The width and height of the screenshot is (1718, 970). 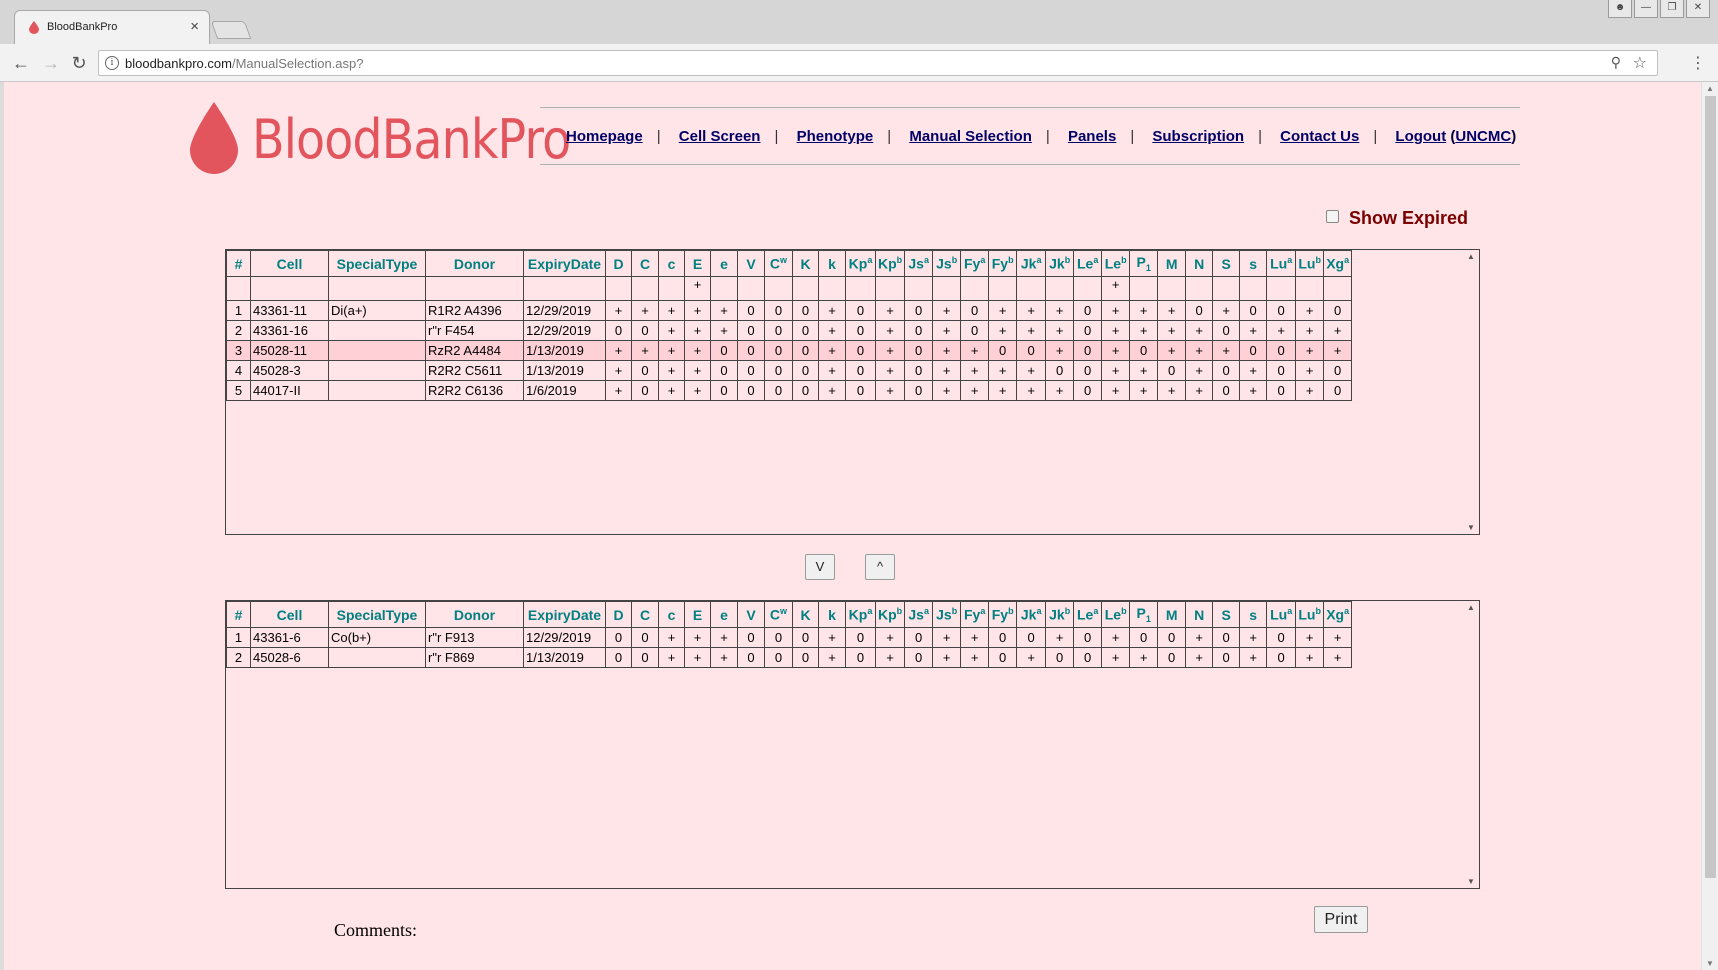 What do you see at coordinates (1620, 9) in the screenshot?
I see `user-icon: ☻` at bounding box center [1620, 9].